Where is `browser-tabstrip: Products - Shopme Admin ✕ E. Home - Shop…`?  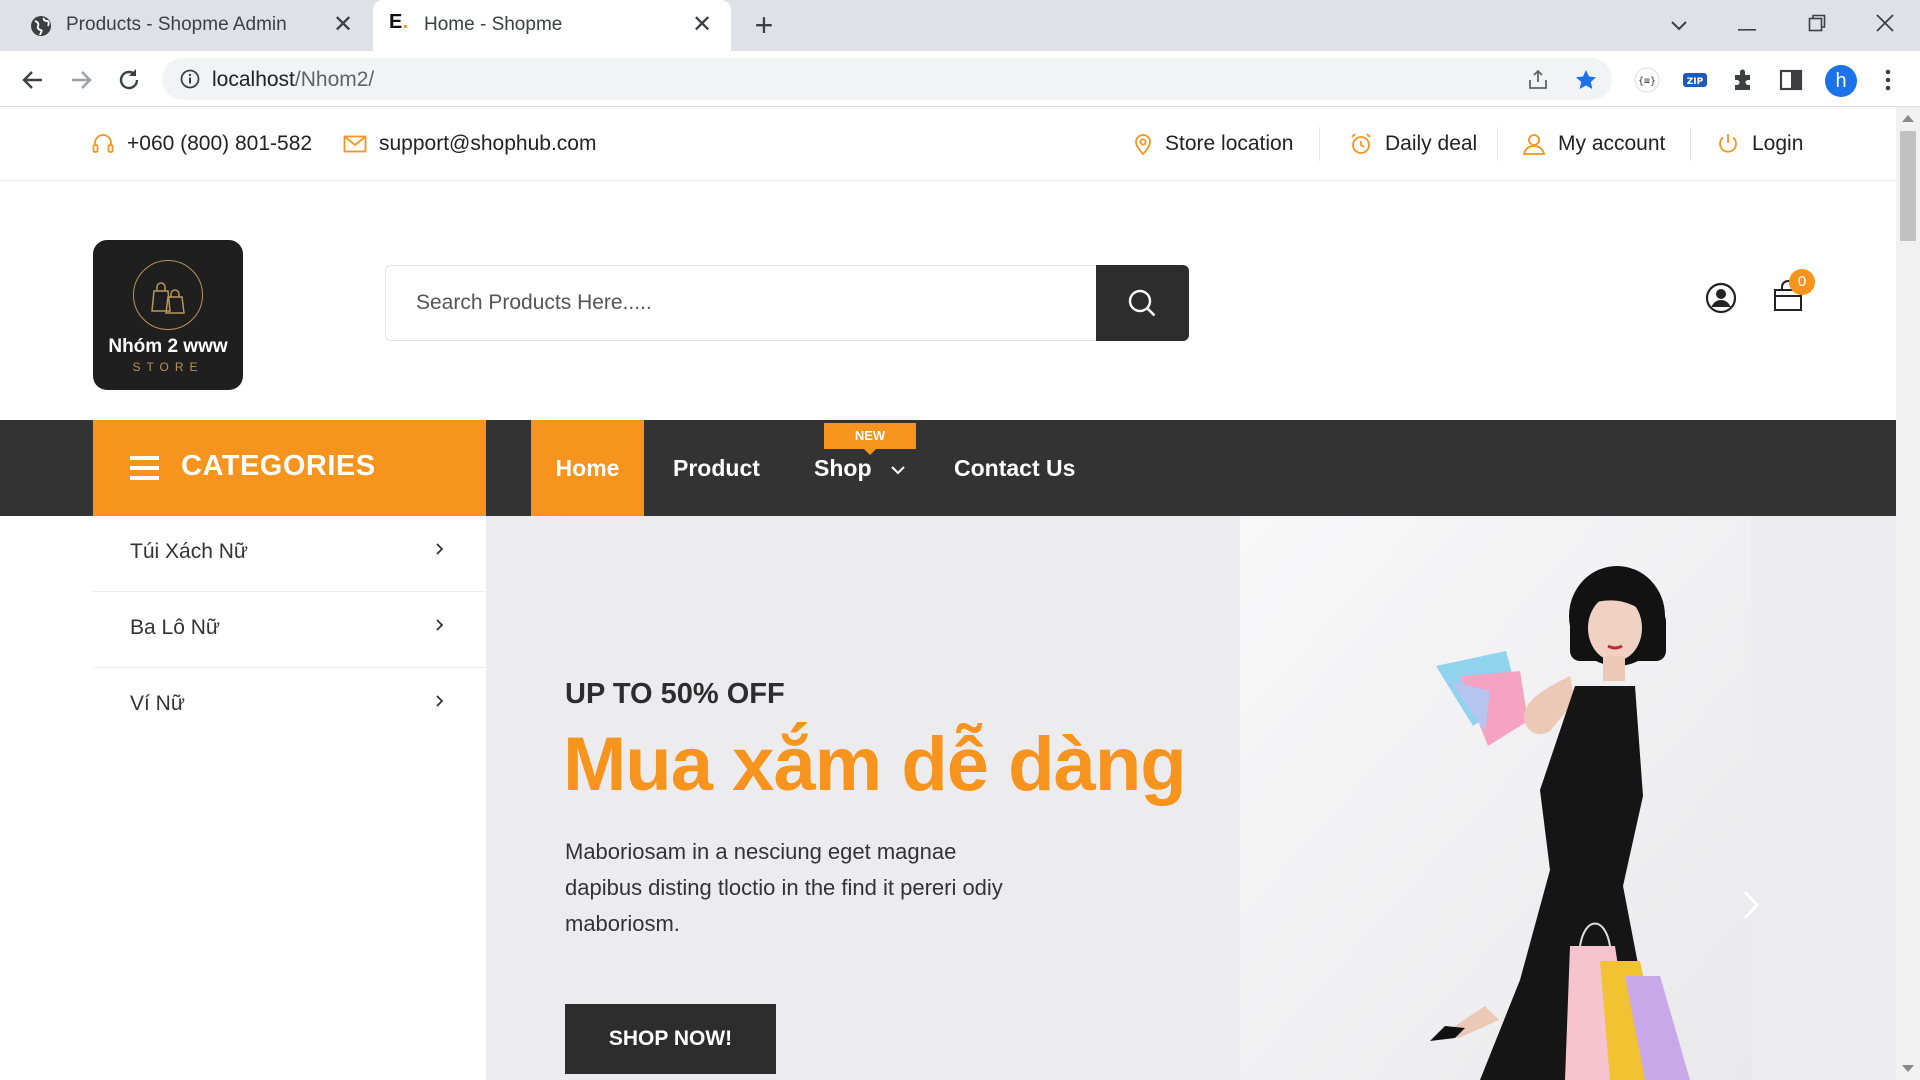
browser-tabstrip: Products - Shopme Admin ✕ E. Home - Shop… is located at coordinates (960, 25).